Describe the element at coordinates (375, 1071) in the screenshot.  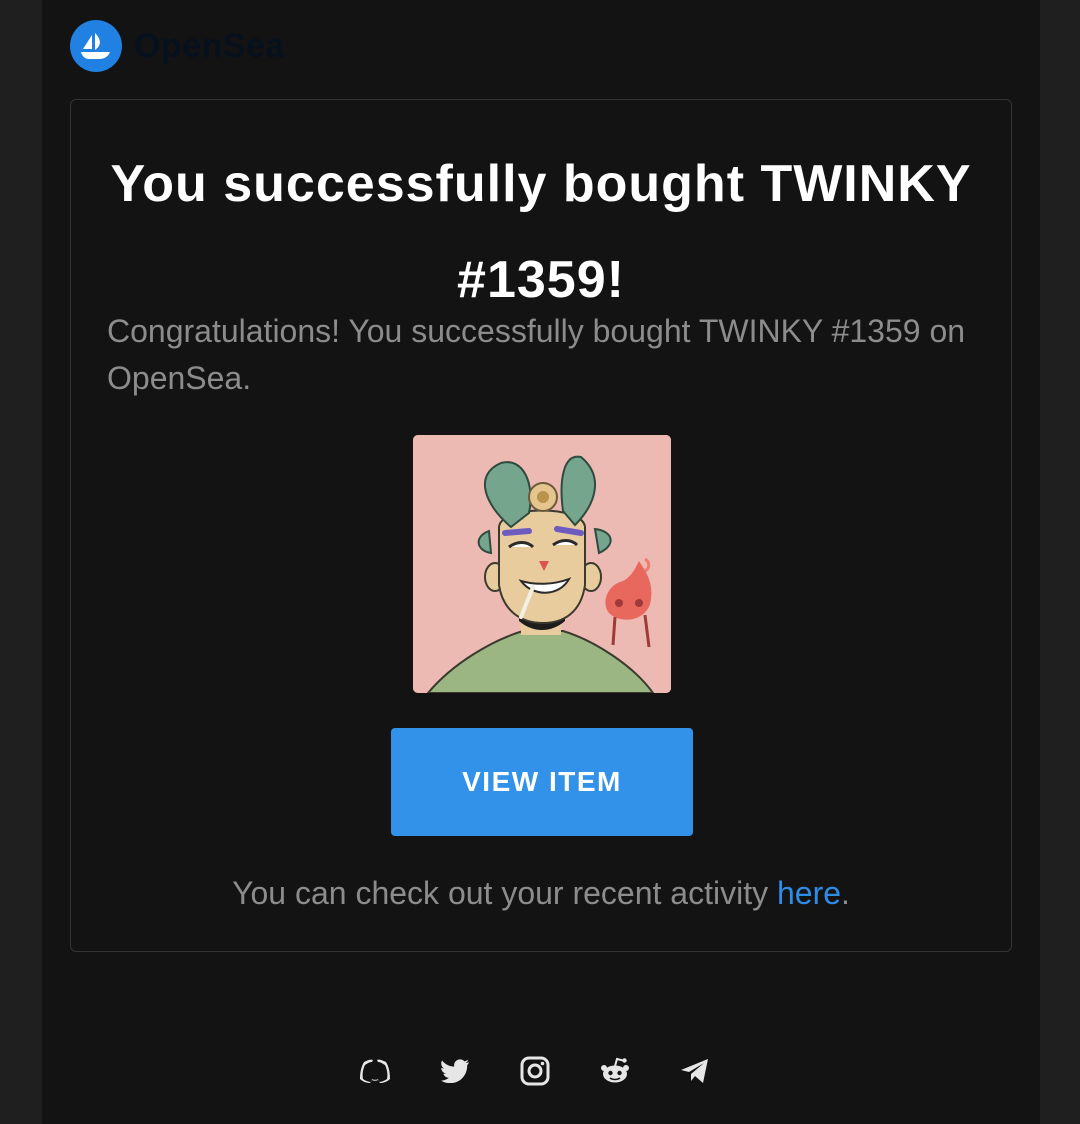
I see `discord-icon` at that location.